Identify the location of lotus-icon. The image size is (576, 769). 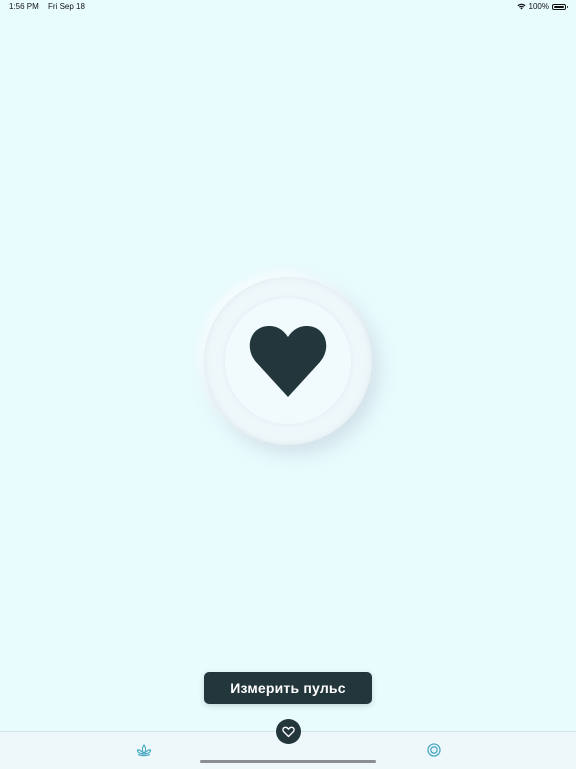
(144, 750).